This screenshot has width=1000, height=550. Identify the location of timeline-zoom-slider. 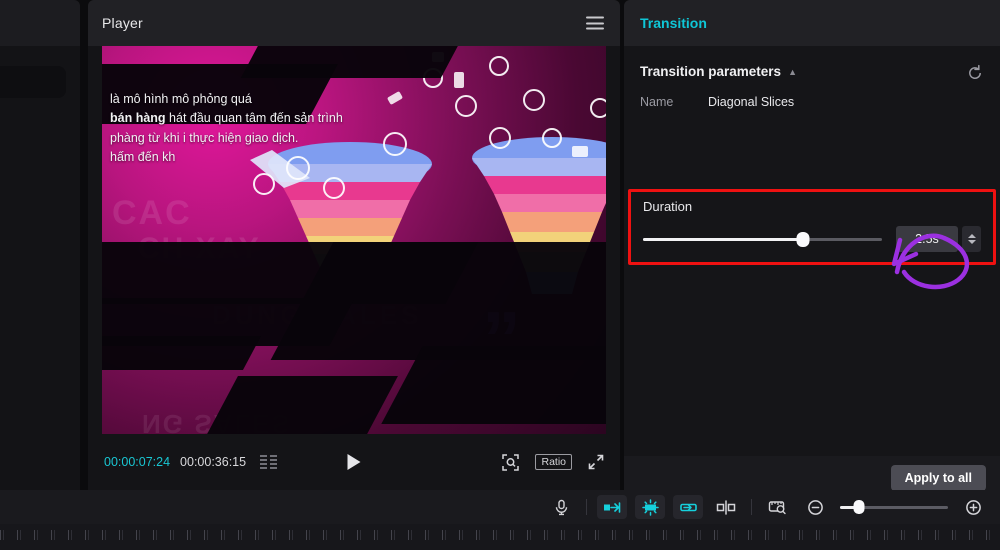
(894, 507).